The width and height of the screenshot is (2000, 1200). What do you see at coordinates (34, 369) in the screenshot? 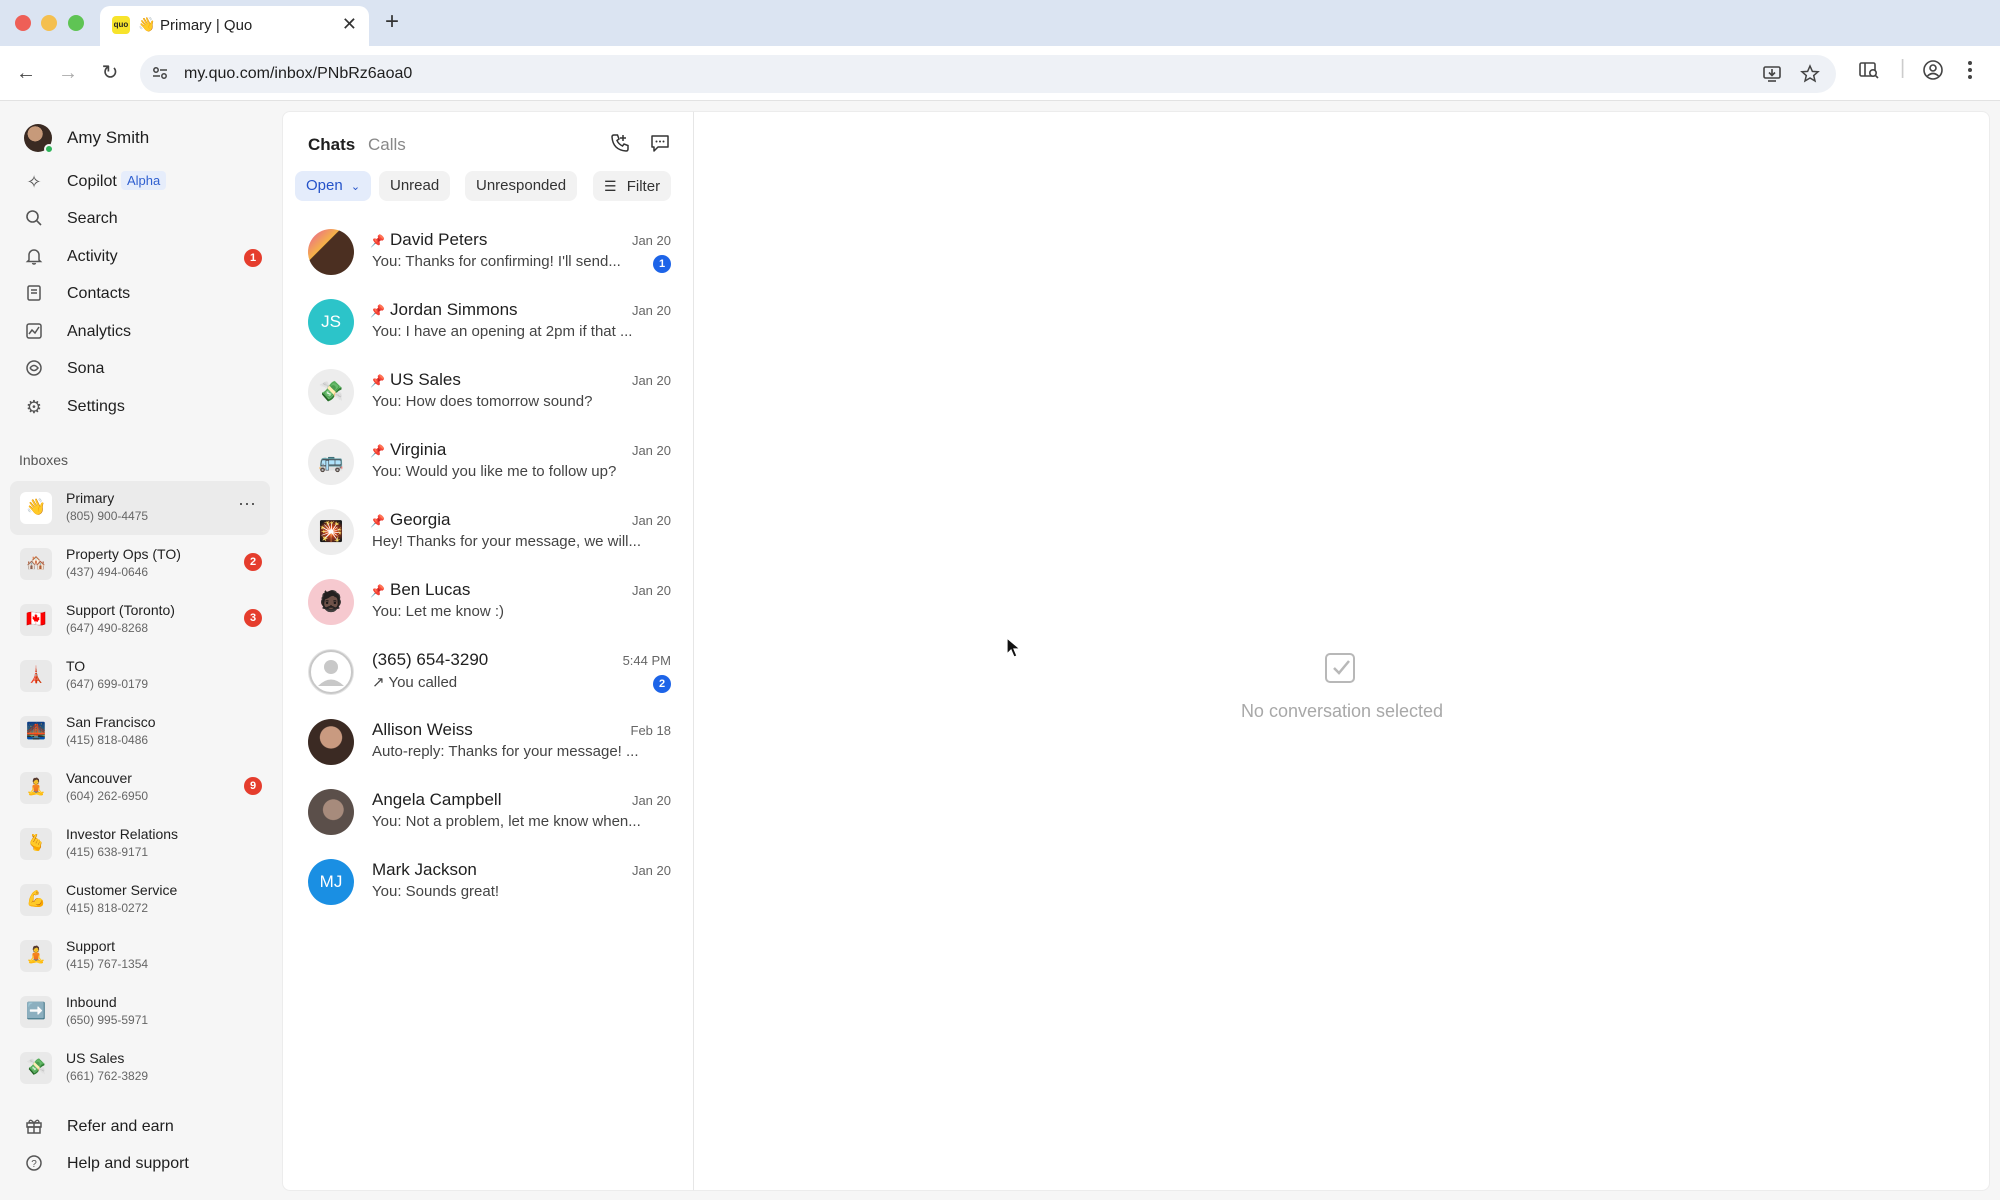
I see `sona-icon` at bounding box center [34, 369].